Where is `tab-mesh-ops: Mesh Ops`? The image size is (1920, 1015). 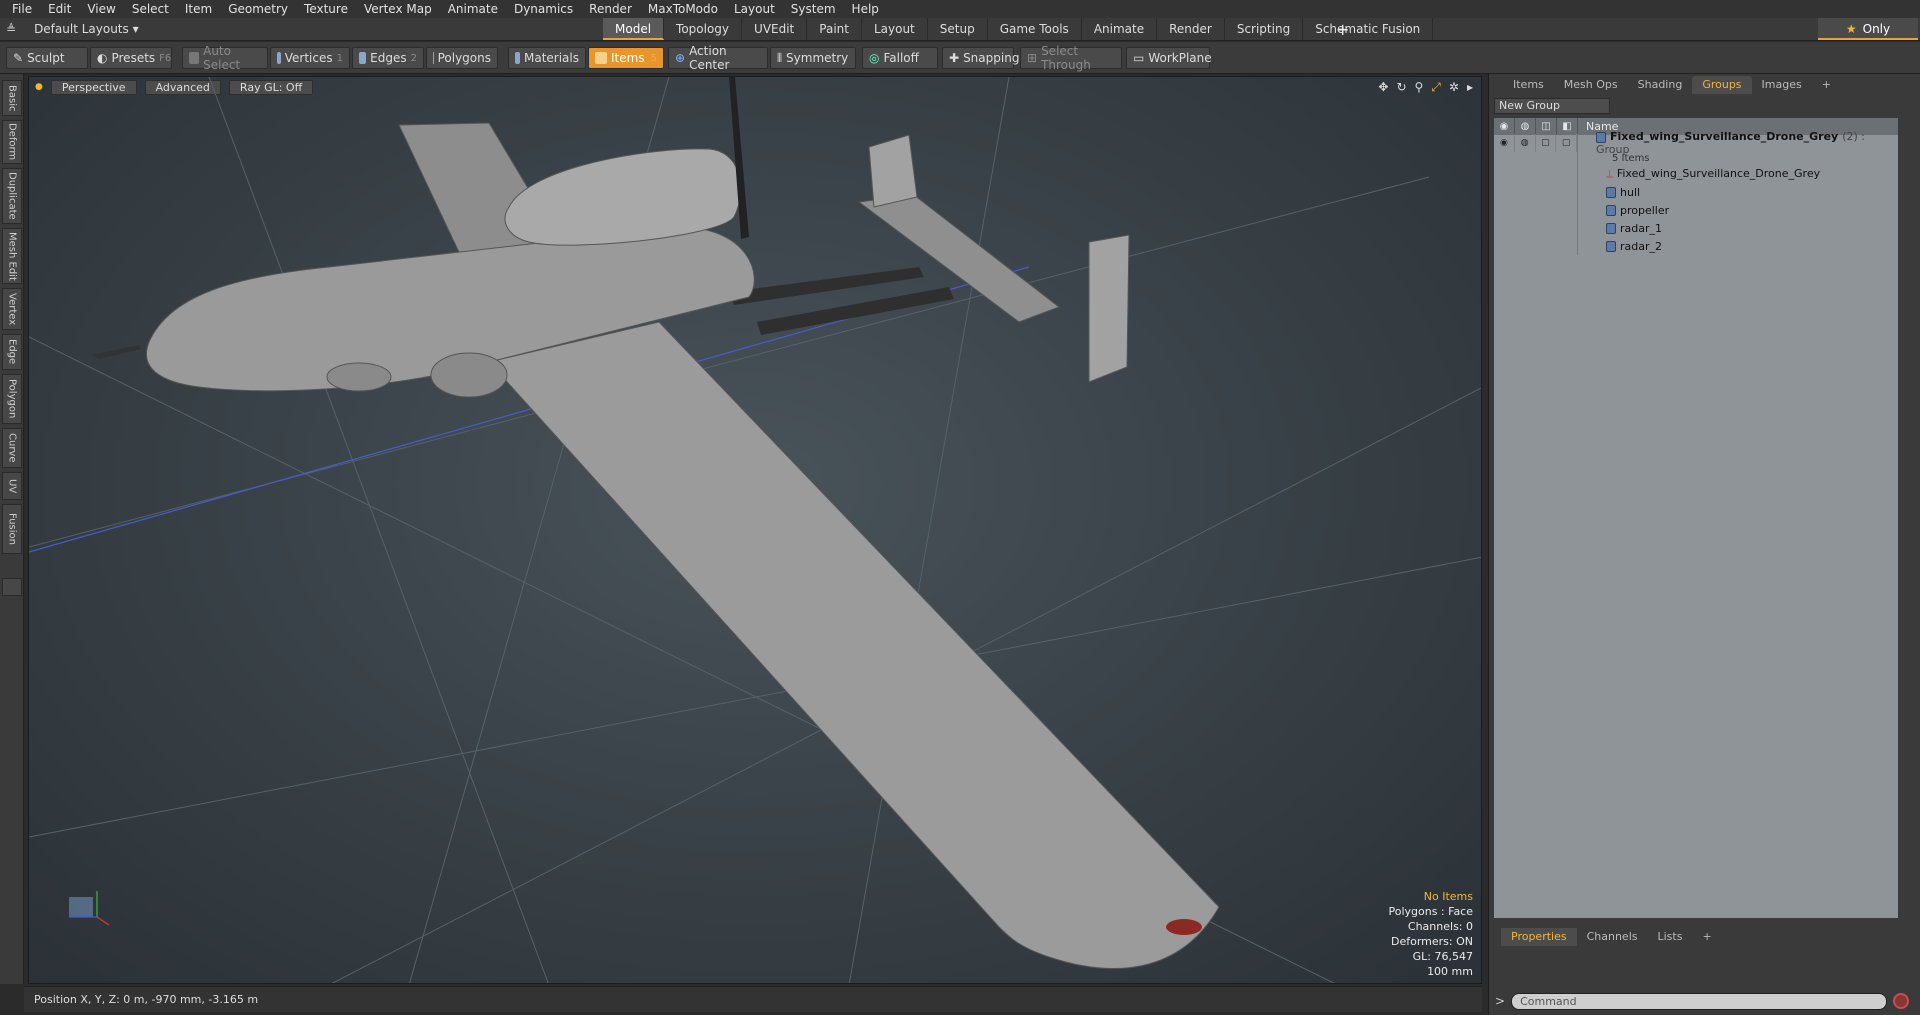
tab-mesh-ops: Mesh Ops is located at coordinates (1591, 85).